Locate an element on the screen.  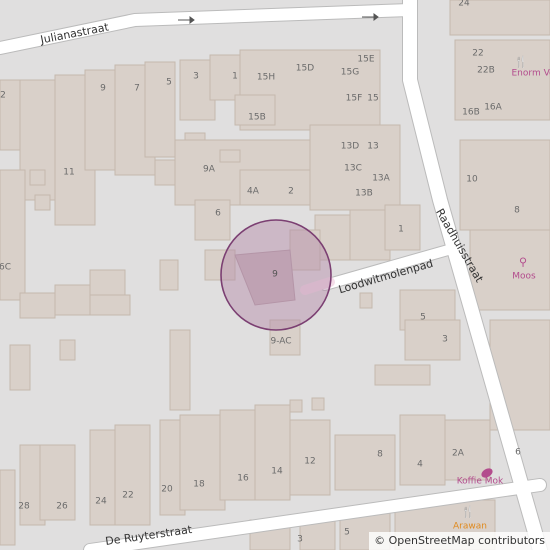
restaurant-icon: 🍴 is located at coordinates (521, 62).